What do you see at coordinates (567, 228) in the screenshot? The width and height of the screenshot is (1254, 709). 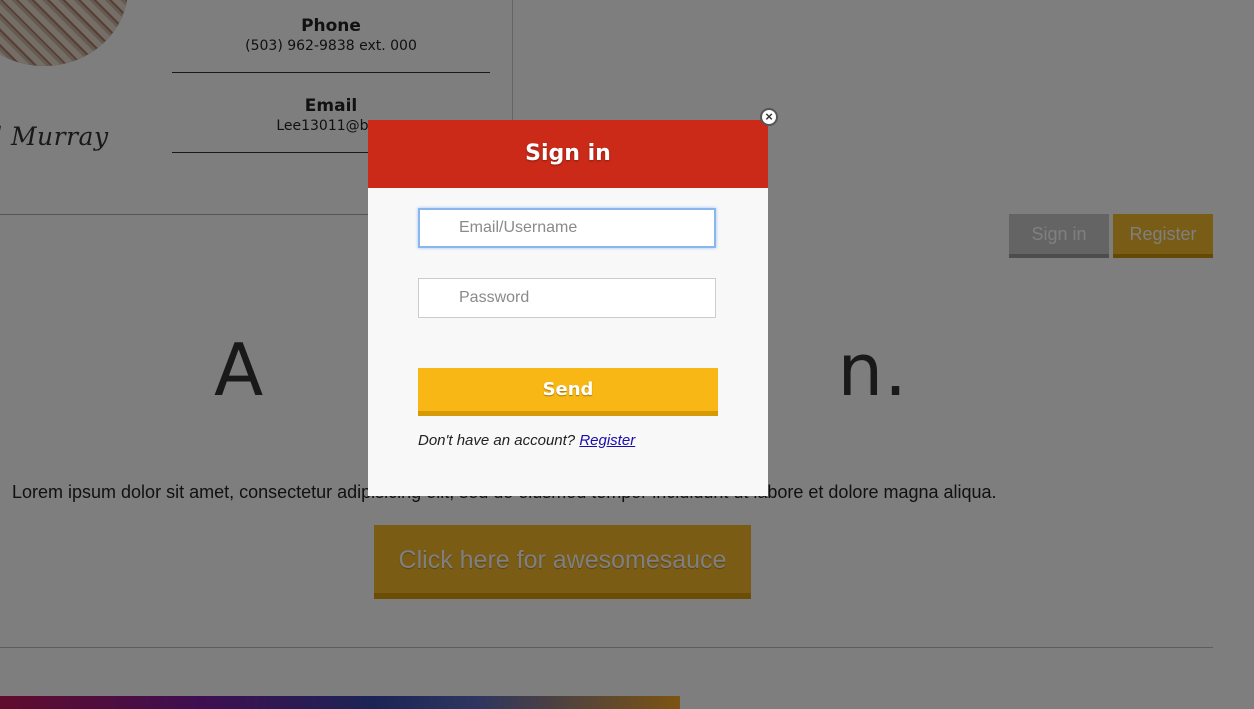 I see `email-username-input` at bounding box center [567, 228].